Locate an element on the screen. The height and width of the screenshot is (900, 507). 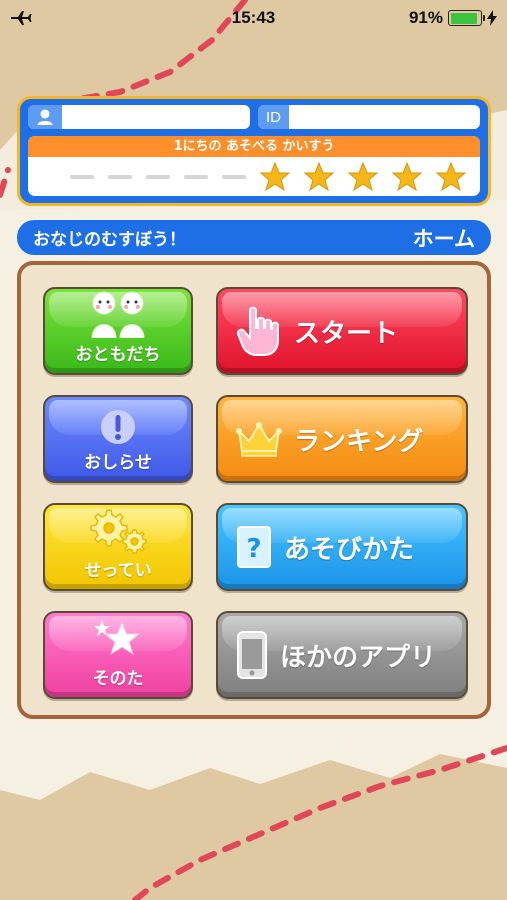
star-icon is located at coordinates (117, 638).